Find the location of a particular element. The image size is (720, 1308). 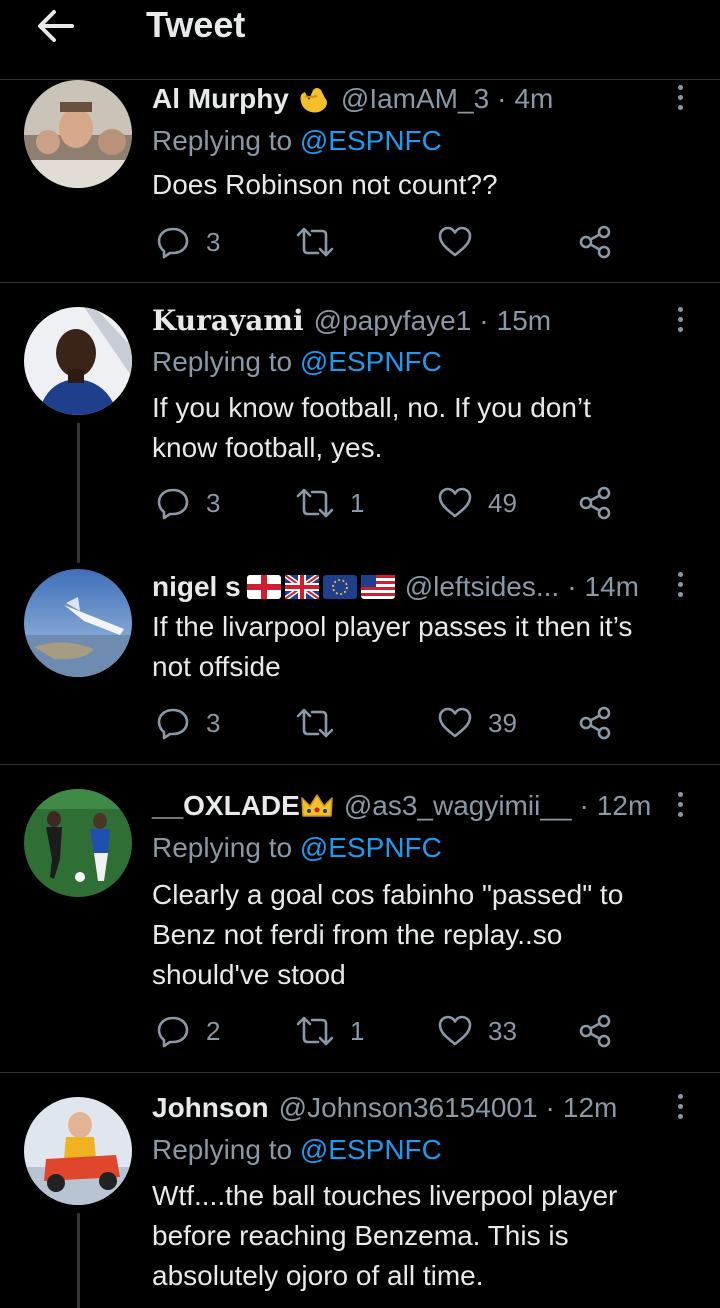

author-name: Al Murphy is located at coordinates (220, 99).